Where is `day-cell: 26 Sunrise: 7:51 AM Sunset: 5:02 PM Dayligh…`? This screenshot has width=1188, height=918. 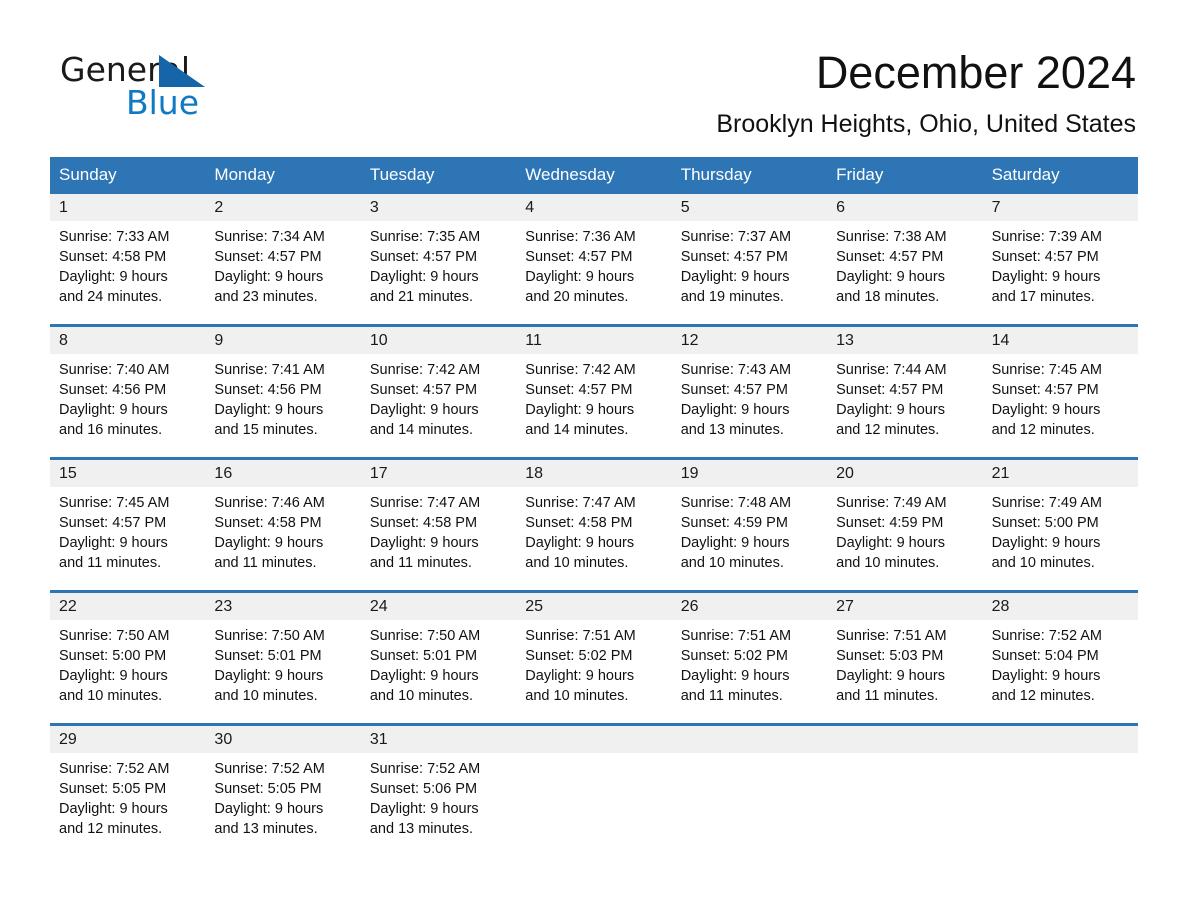
day-cell: 26 Sunrise: 7:51 AM Sunset: 5:02 PM Dayligh… is located at coordinates (749, 652).